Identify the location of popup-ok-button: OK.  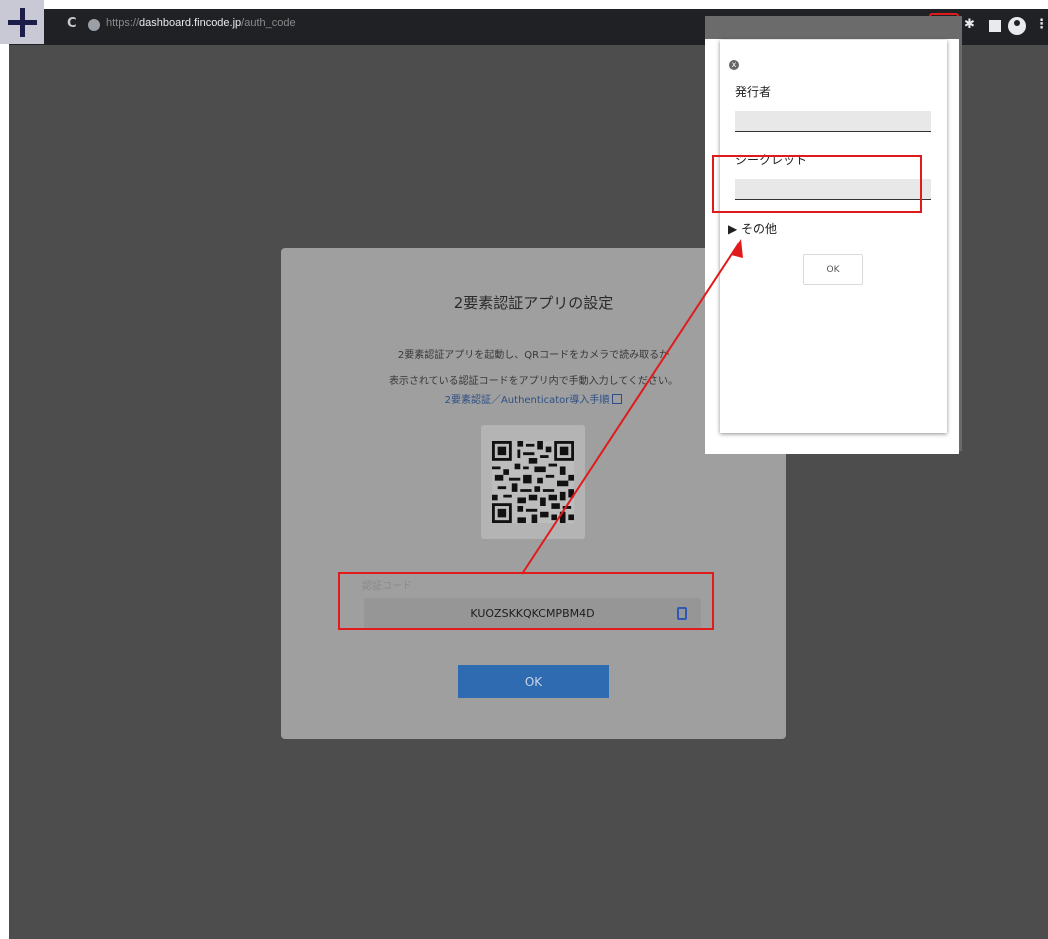
(833, 269).